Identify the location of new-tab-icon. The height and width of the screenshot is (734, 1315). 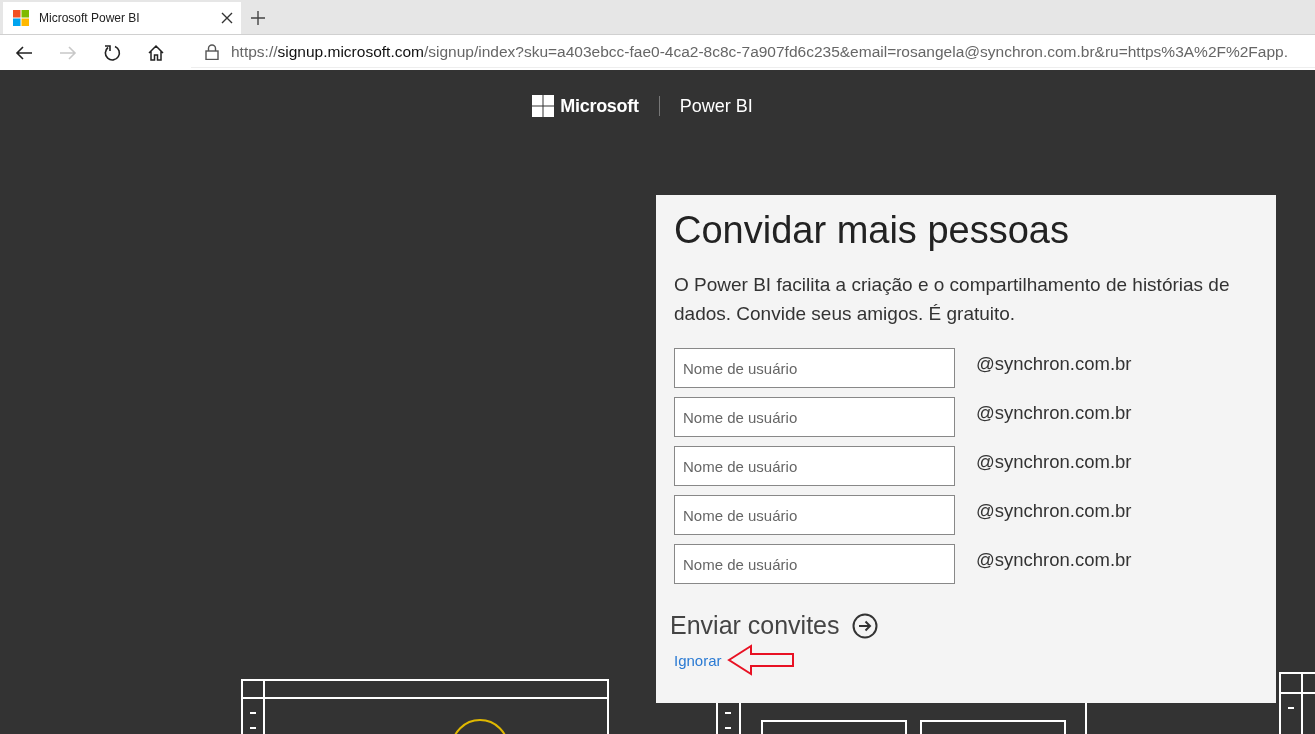
(258, 18).